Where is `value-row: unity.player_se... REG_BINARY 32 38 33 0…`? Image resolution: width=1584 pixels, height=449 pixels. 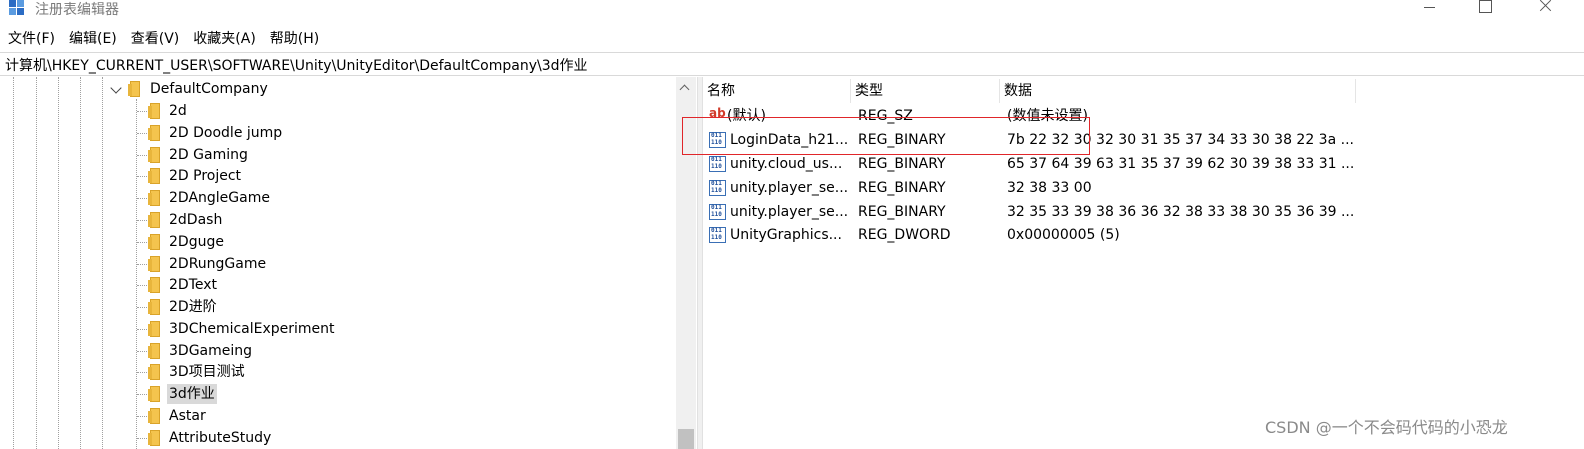
value-row: unity.player_se... REG_BINARY 32 38 33 0… is located at coordinates (1143, 188).